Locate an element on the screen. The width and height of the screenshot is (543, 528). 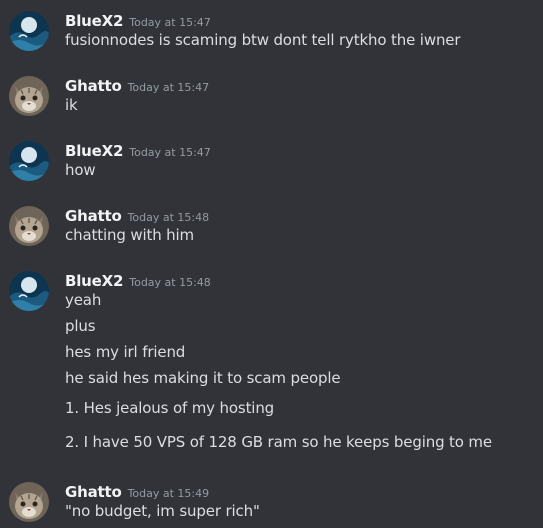
message-text: ik is located at coordinates (71, 105).